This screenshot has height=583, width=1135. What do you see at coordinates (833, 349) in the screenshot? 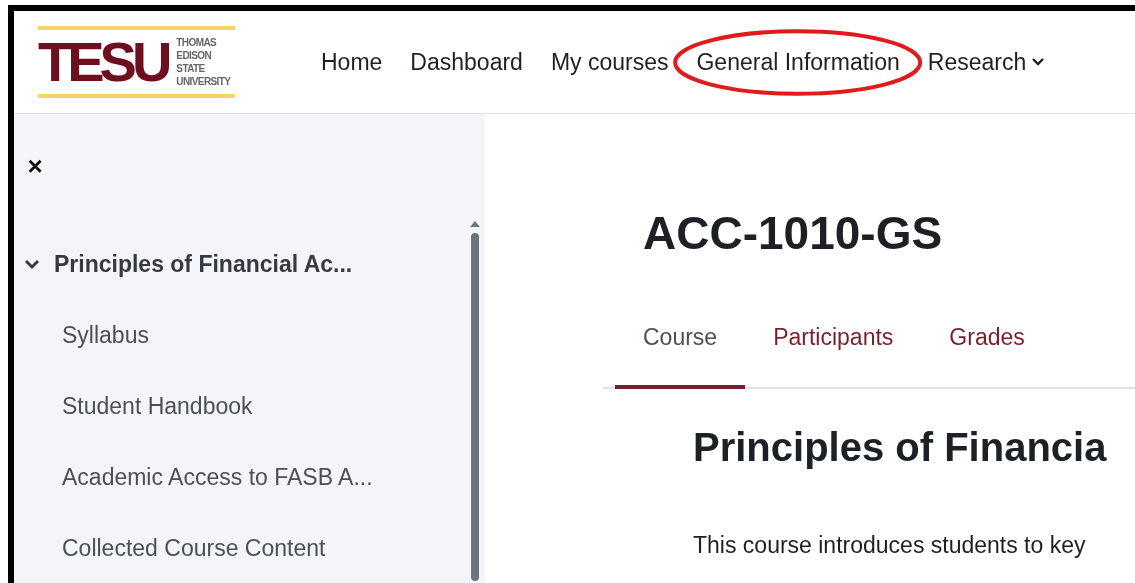
I see `course-tab: Participants` at bounding box center [833, 349].